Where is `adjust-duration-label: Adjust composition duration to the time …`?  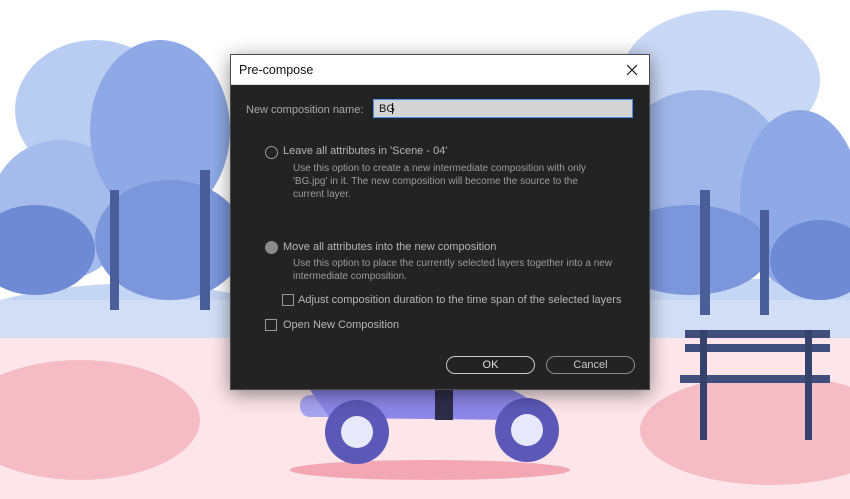 adjust-duration-label: Adjust composition duration to the time … is located at coordinates (459, 300).